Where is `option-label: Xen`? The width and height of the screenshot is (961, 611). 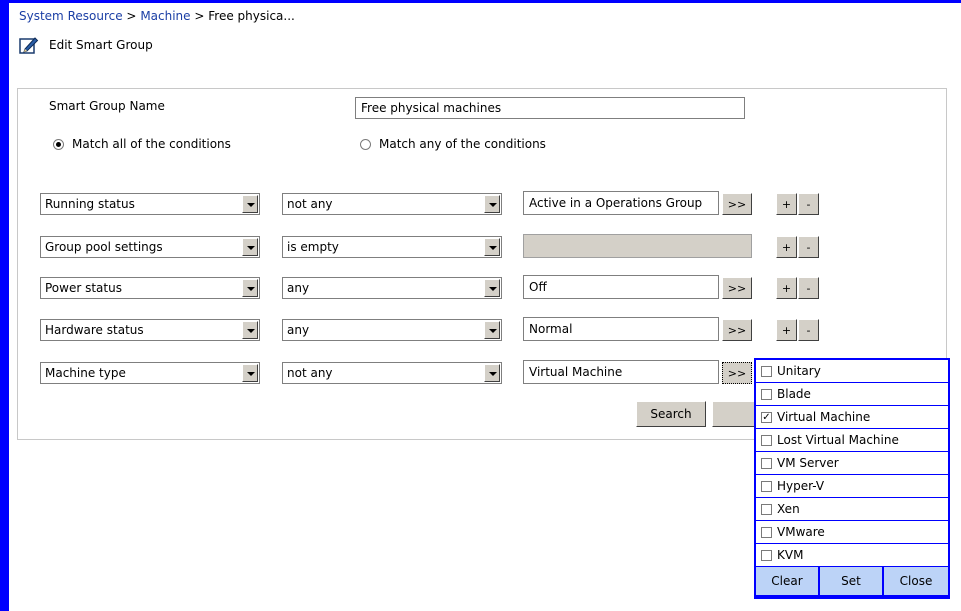
option-label: Xen is located at coordinates (788, 509).